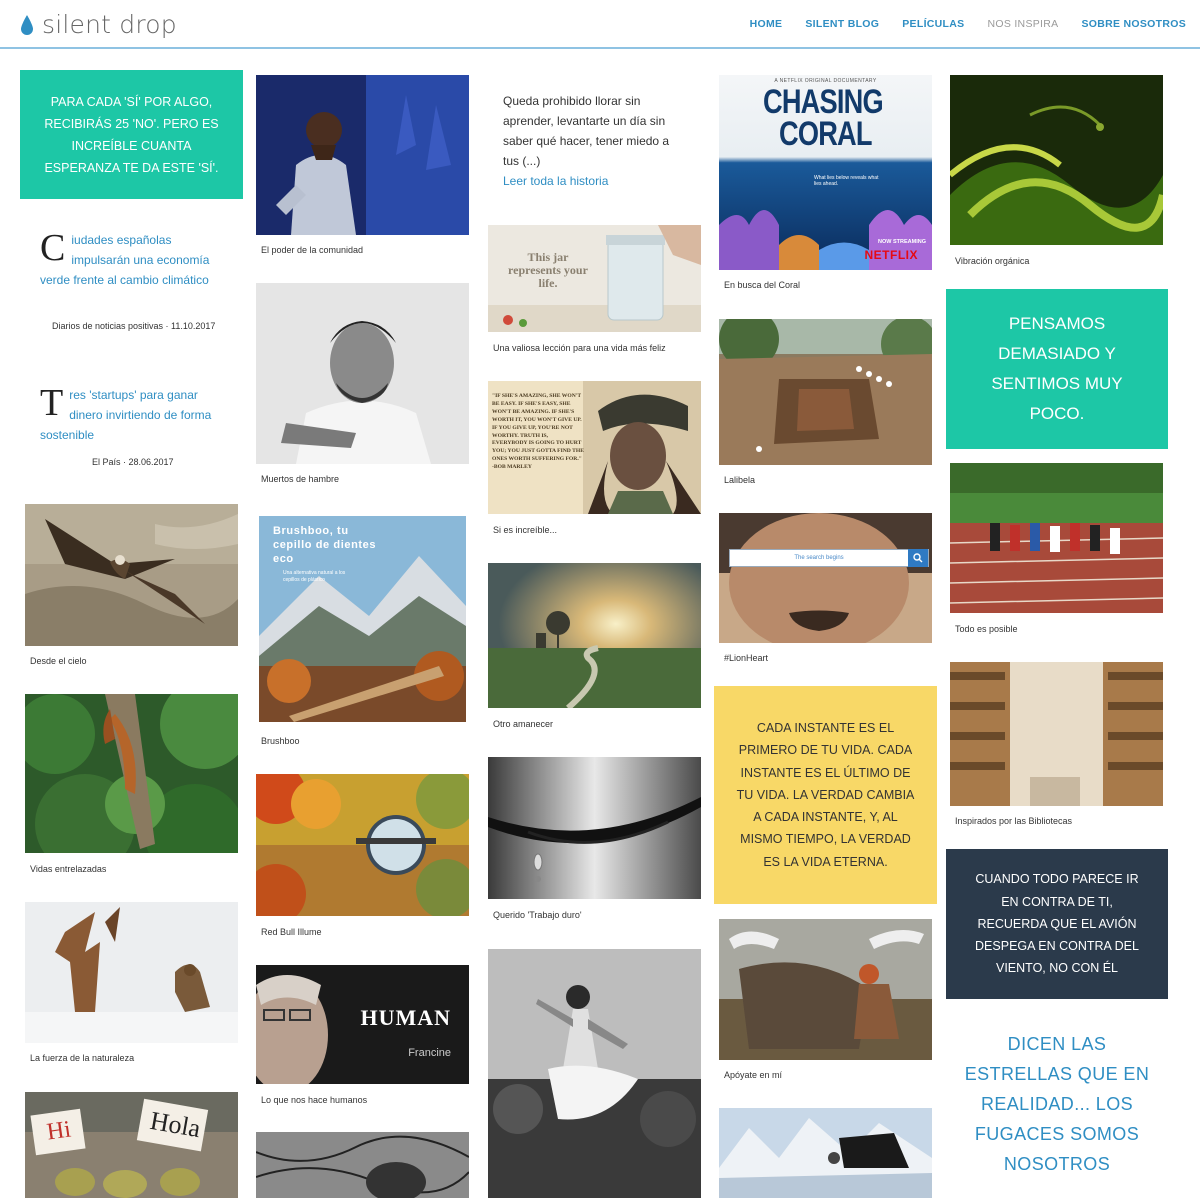 The image size is (1200, 1198). What do you see at coordinates (594, 278) in the screenshot?
I see `jar-photo: This jar represents your life.` at bounding box center [594, 278].